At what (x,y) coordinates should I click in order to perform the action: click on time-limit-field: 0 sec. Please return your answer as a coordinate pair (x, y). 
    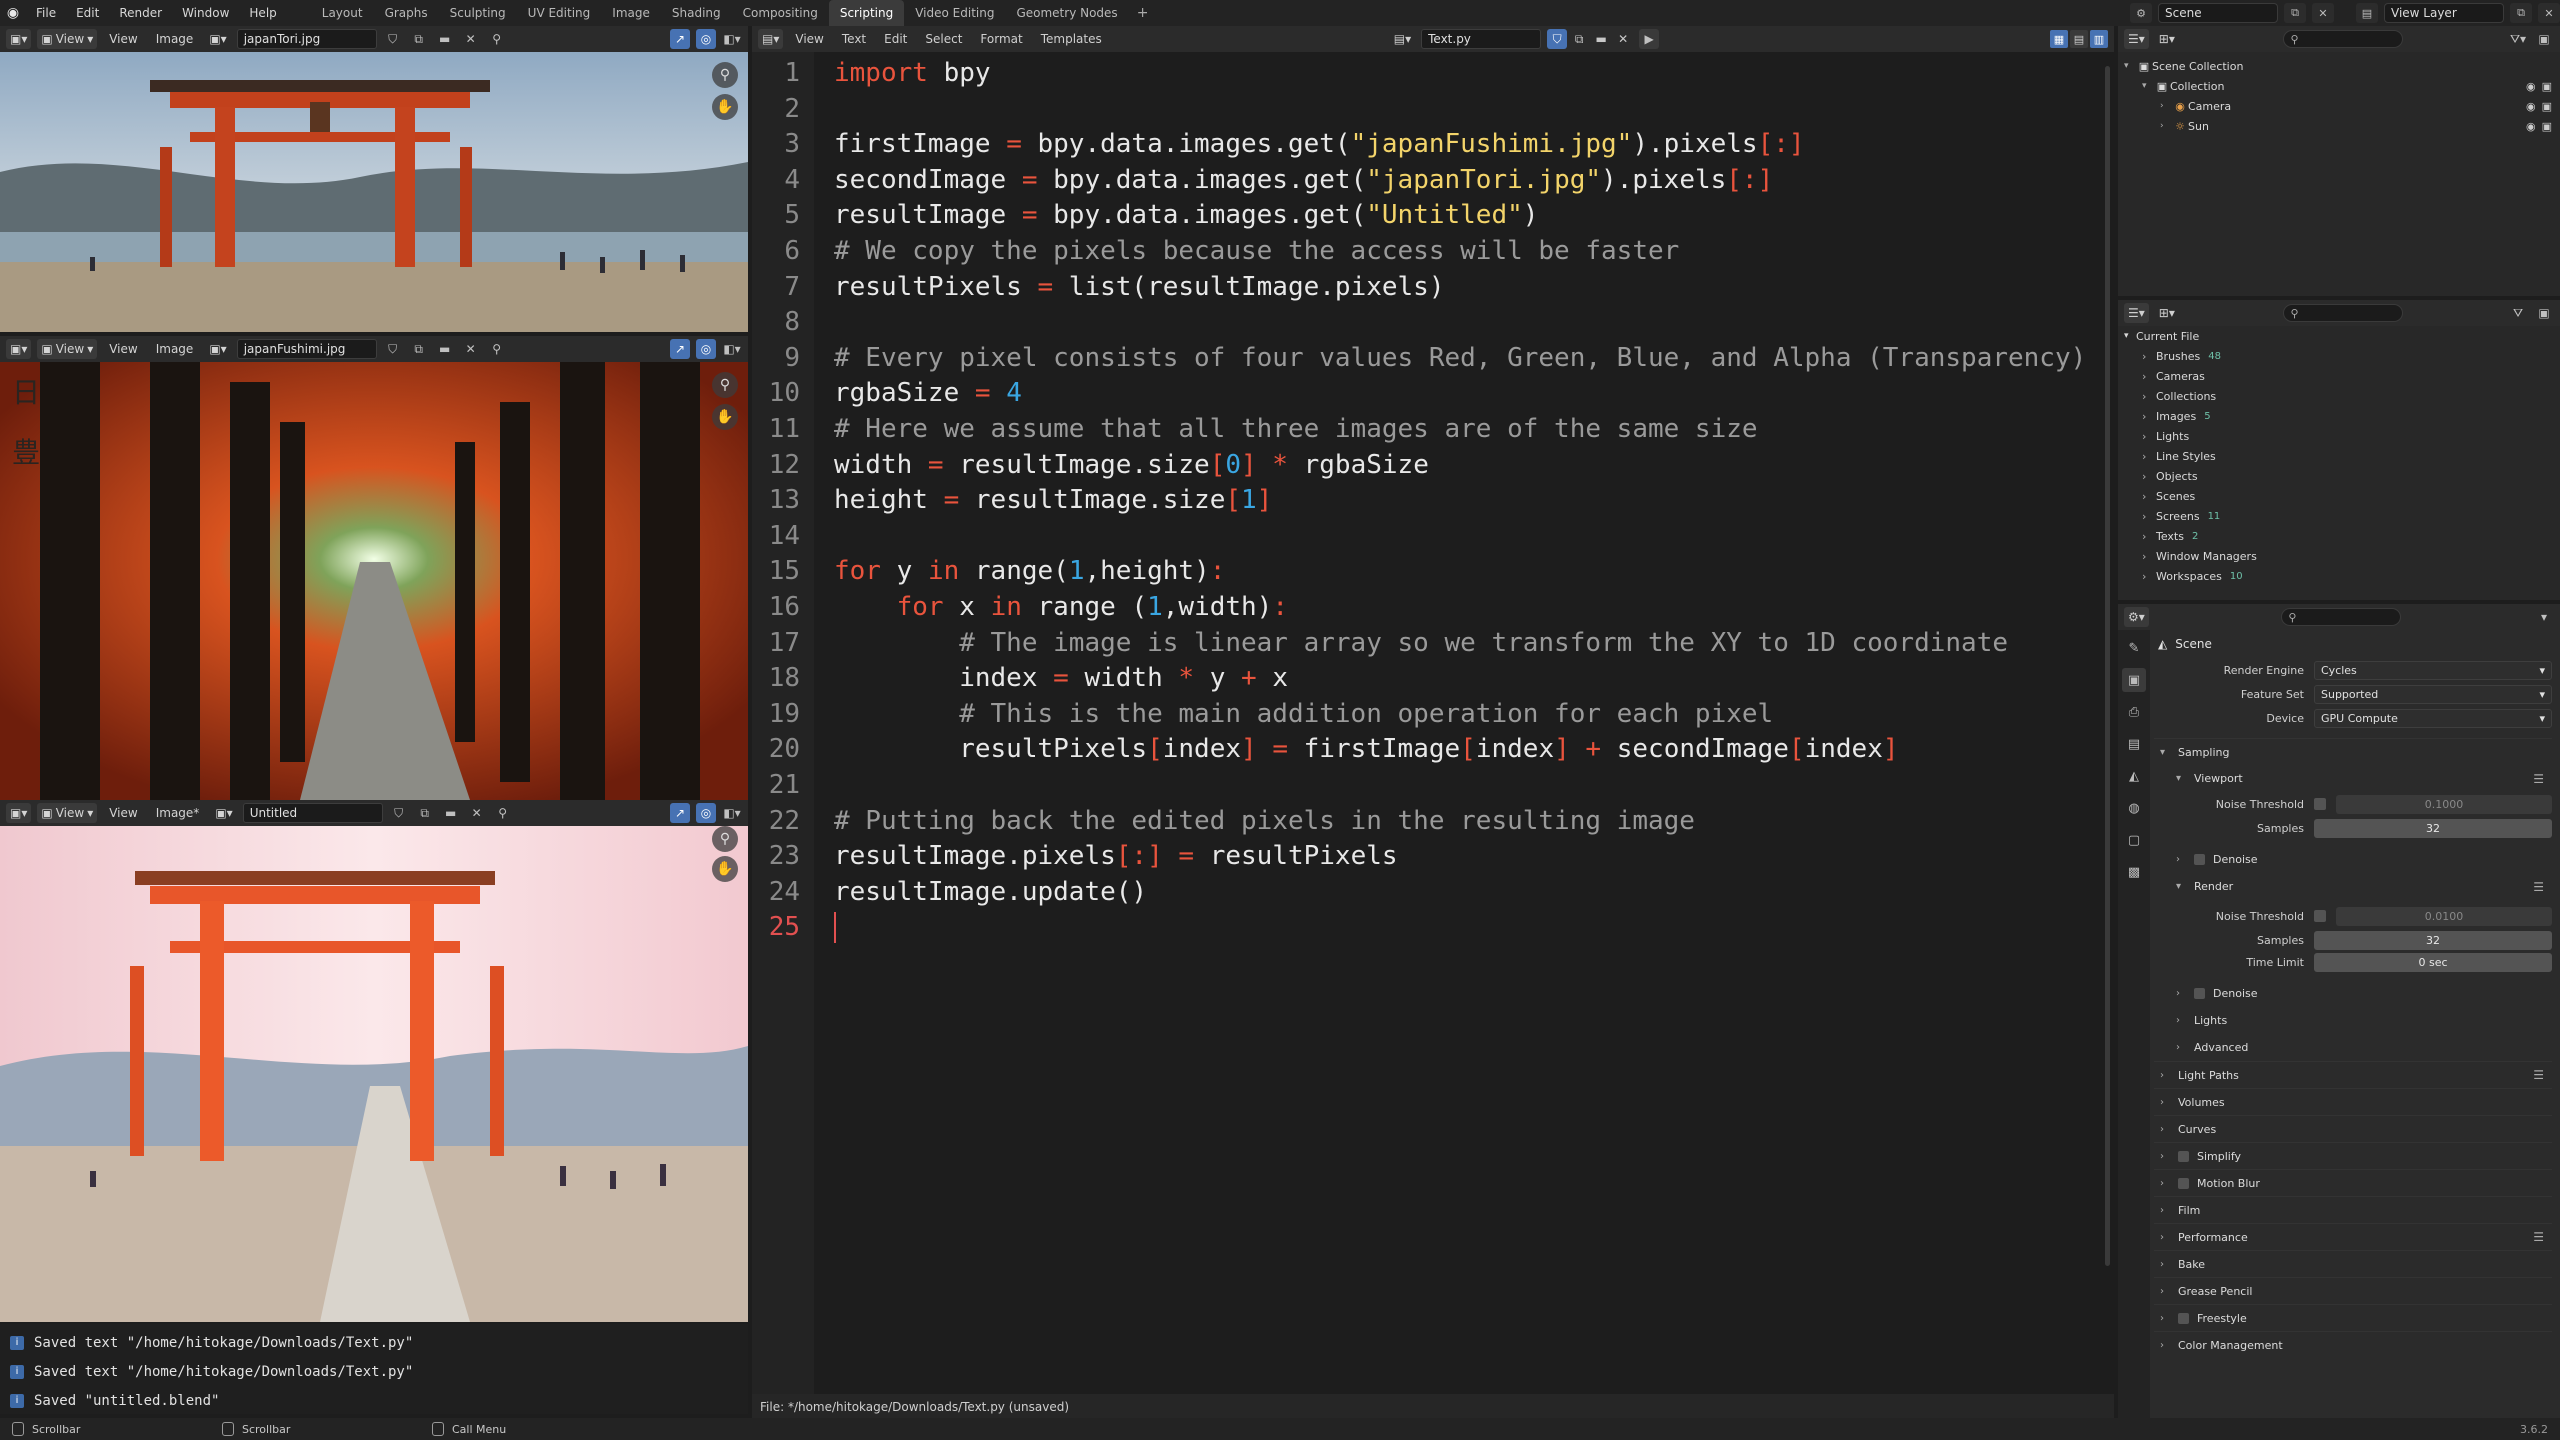
    Looking at the image, I should click on (2433, 962).